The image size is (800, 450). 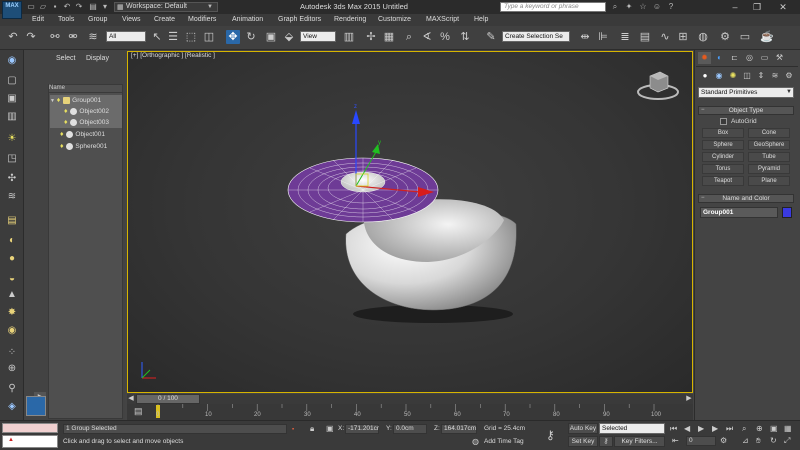 What do you see at coordinates (105, 7) in the screenshot?
I see `customize-qat-icon: ▾` at bounding box center [105, 7].